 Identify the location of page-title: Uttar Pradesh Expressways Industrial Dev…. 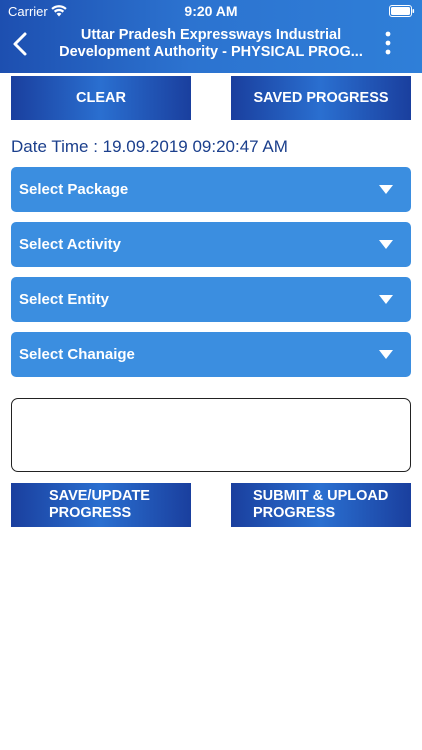
(211, 44).